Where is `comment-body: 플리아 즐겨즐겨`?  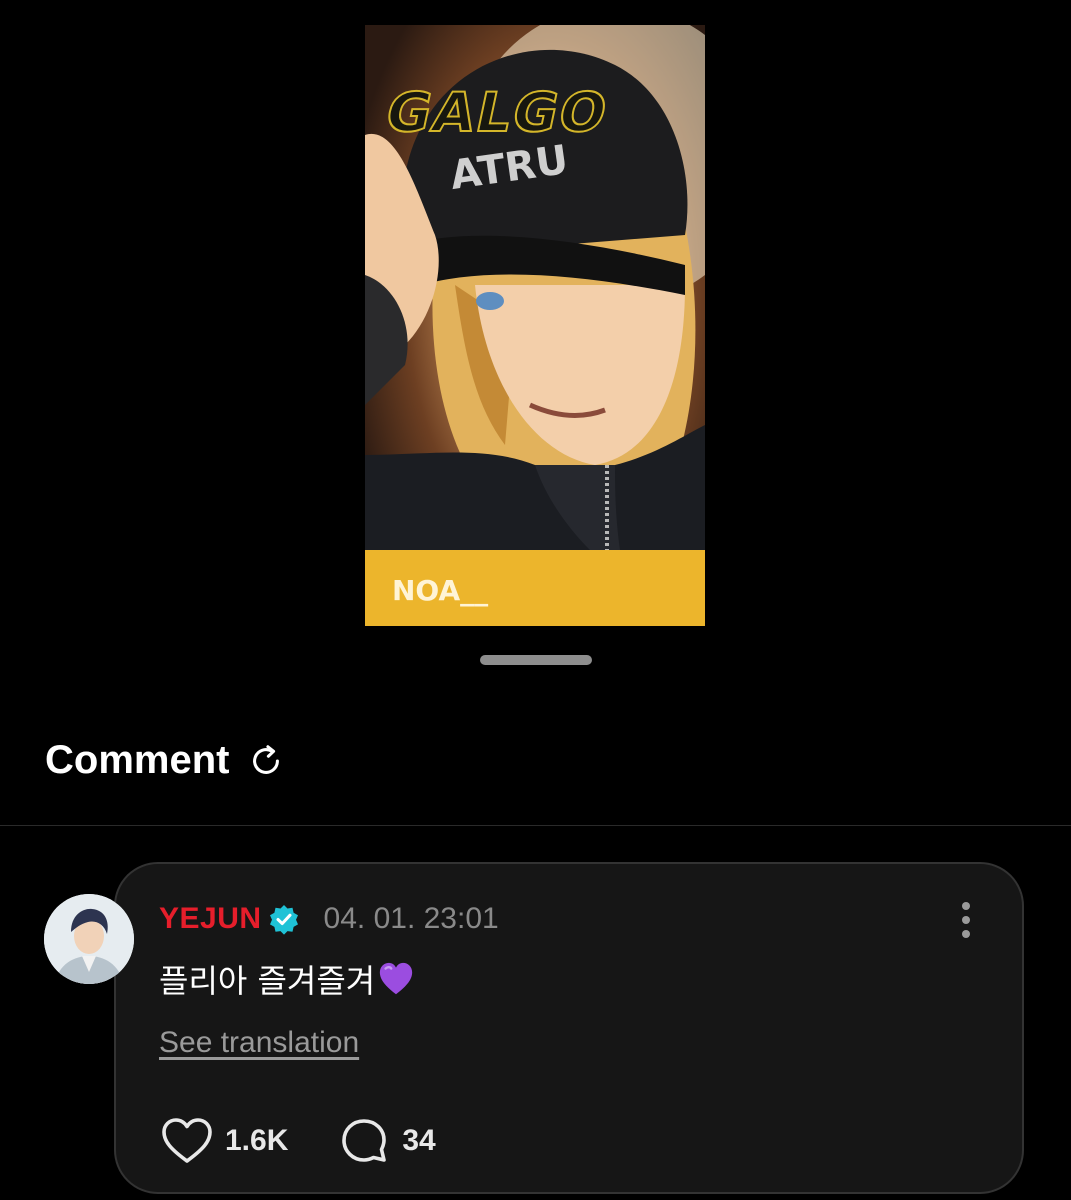
comment-body: 플리아 즐겨즐겨 is located at coordinates (287, 979).